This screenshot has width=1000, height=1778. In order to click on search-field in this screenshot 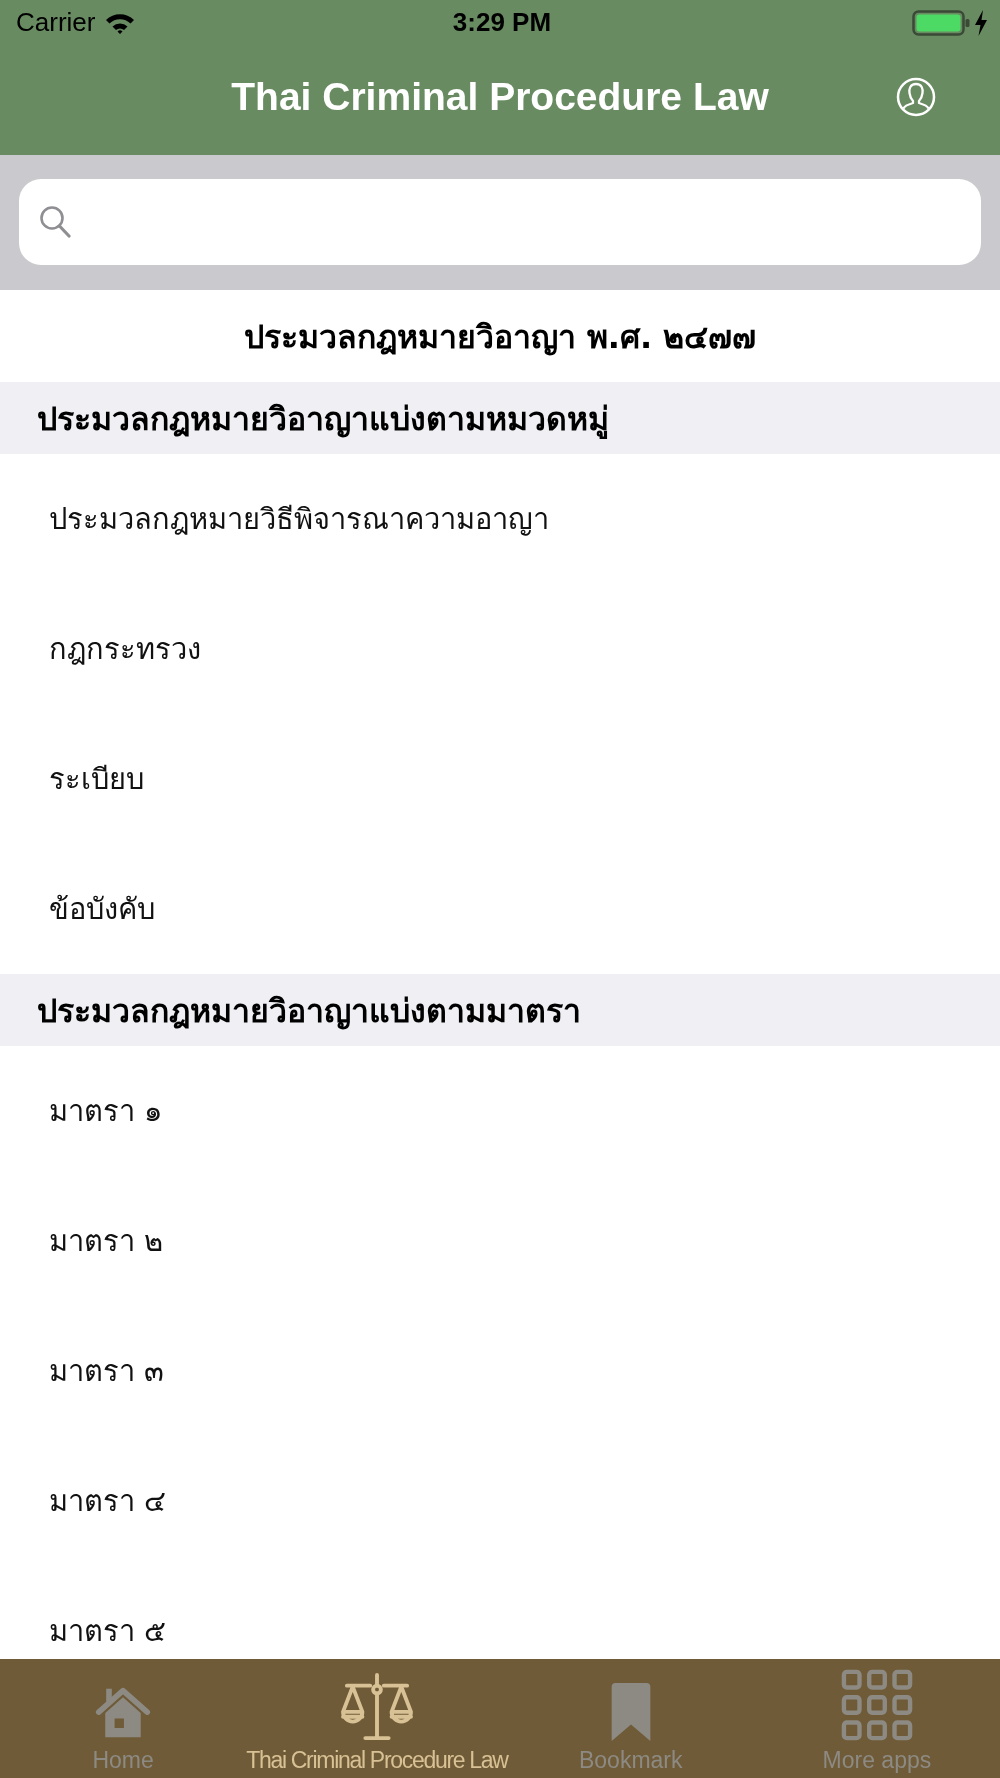, I will do `click(500, 222)`.